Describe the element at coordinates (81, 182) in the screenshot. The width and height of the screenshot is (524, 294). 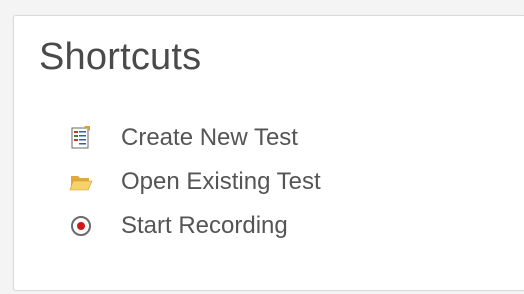
I see `folder-open-icon` at that location.